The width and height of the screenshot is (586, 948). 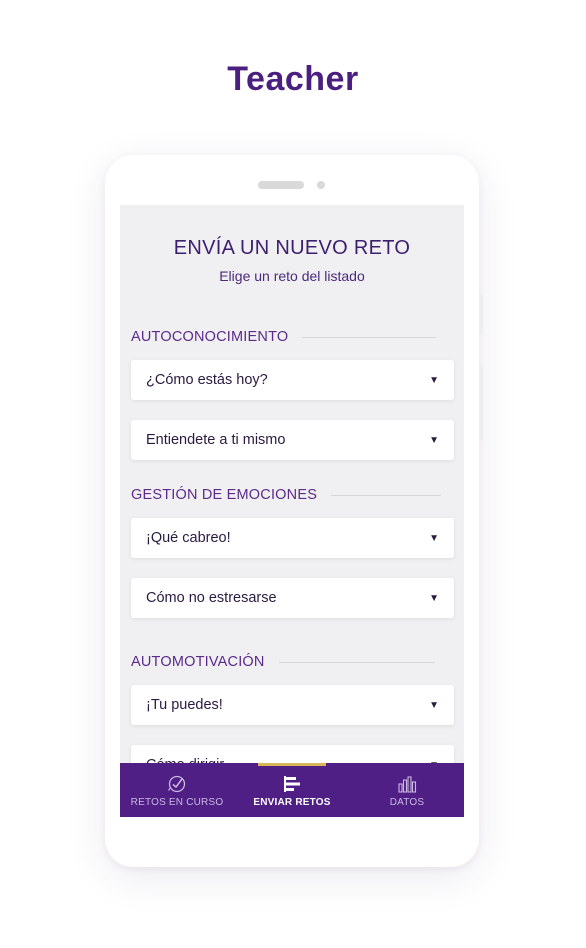 I want to click on section-label: AUTOCONOCIMIENTO, so click(x=210, y=337).